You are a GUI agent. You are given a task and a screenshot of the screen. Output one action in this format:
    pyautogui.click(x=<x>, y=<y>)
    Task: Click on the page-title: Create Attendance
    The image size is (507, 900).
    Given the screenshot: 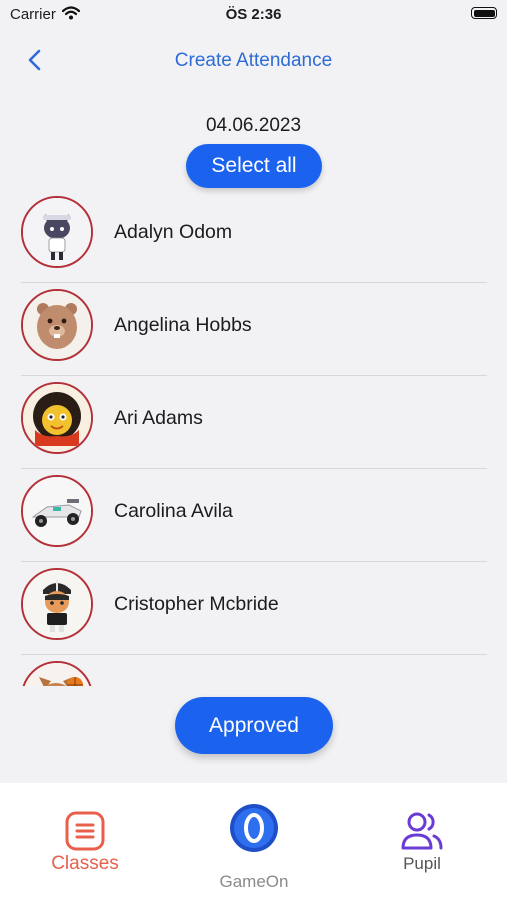 What is the action you would take?
    pyautogui.click(x=253, y=60)
    